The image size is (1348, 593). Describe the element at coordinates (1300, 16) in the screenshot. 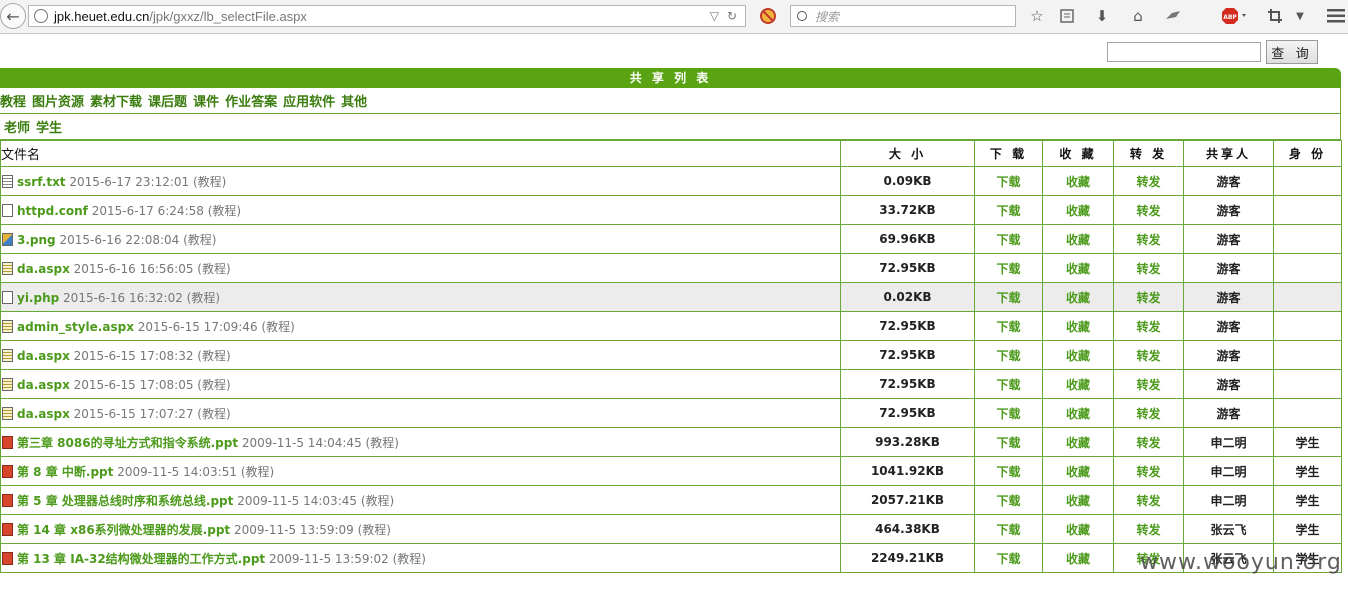

I see `chevron-down-icon: ▼` at that location.